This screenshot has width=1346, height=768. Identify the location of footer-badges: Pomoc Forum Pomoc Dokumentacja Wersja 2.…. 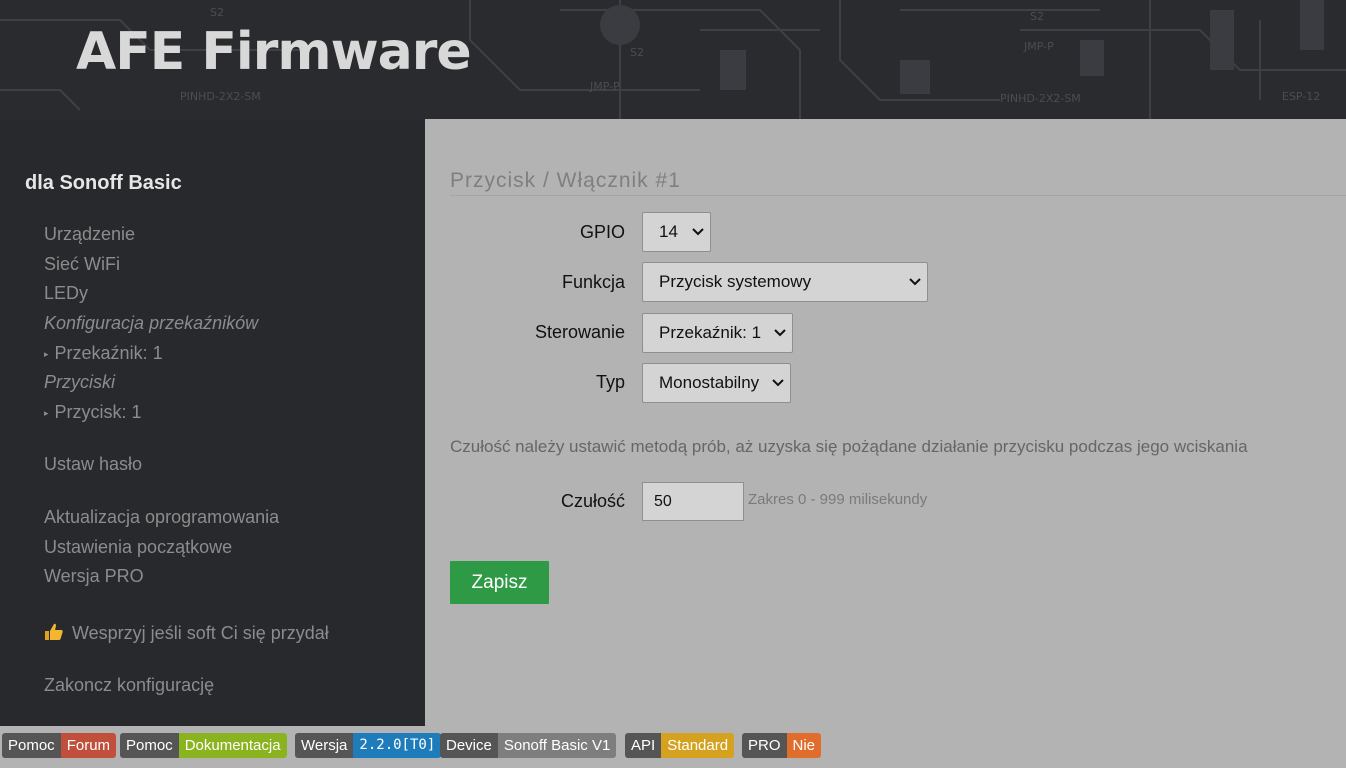
(673, 747).